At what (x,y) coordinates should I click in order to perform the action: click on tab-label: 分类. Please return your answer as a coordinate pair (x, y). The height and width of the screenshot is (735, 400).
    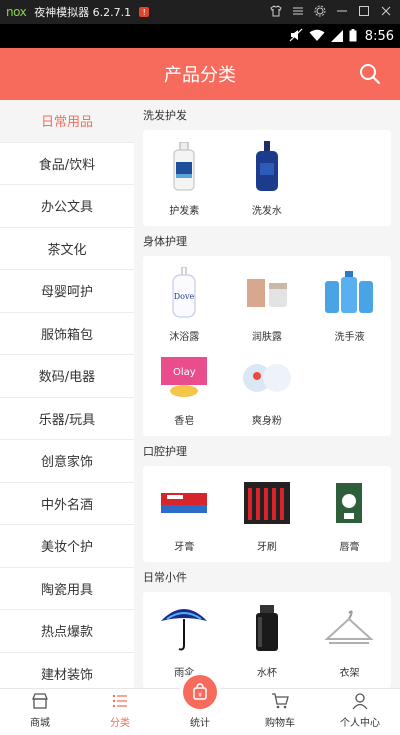
    Looking at the image, I should click on (120, 723).